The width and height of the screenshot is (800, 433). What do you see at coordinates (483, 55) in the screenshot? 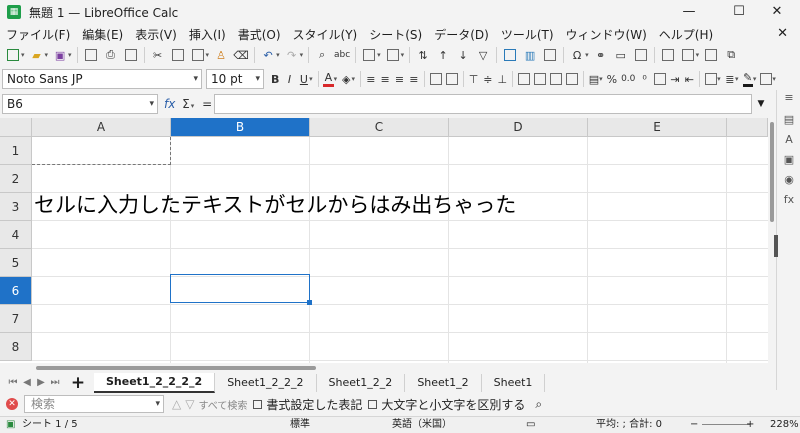
I see `autofilter-icon: ▽` at bounding box center [483, 55].